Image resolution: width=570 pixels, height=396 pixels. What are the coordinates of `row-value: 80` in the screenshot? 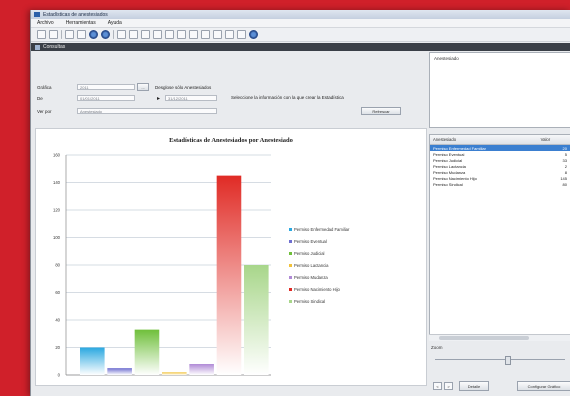 It's located at (564, 184).